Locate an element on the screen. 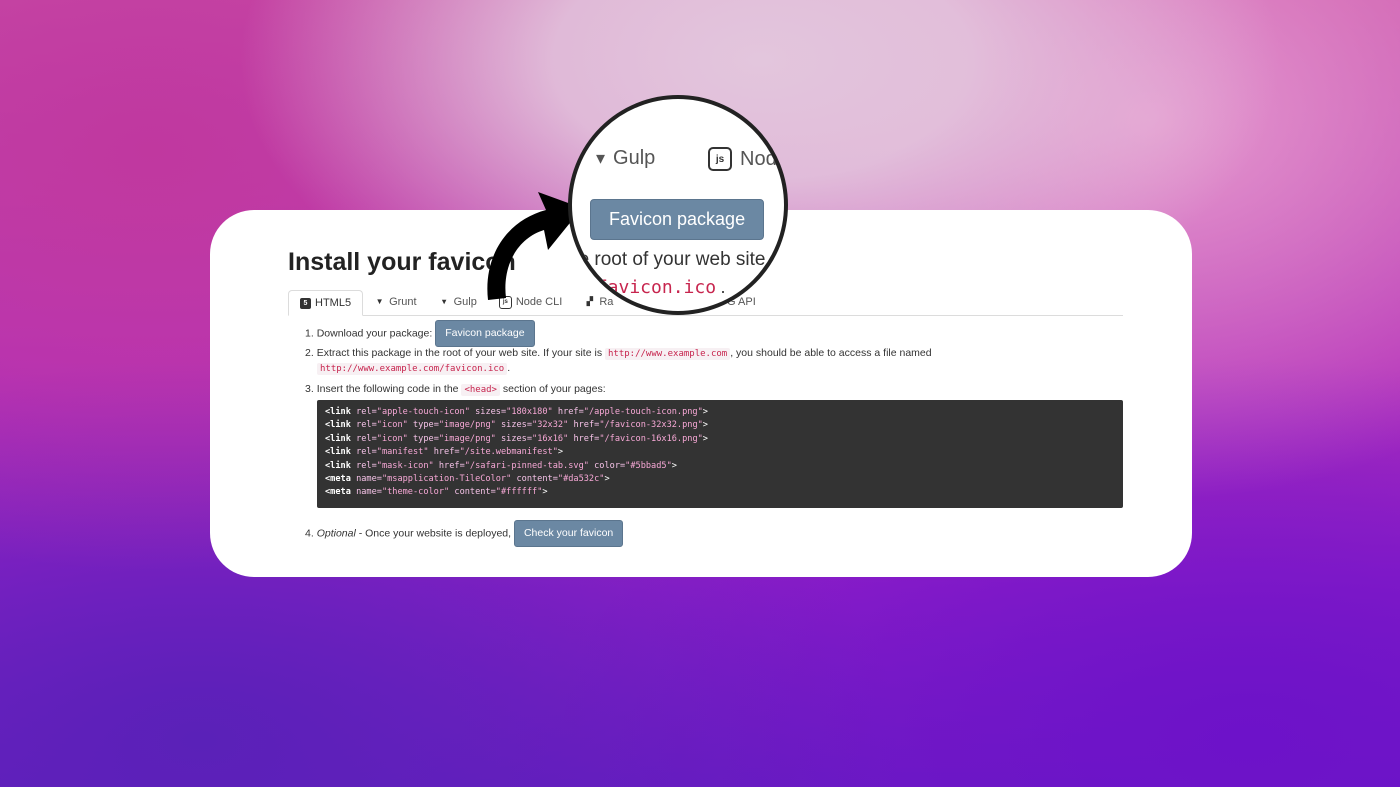  check-favicon-button: Check your favicon is located at coordinates (568, 533).